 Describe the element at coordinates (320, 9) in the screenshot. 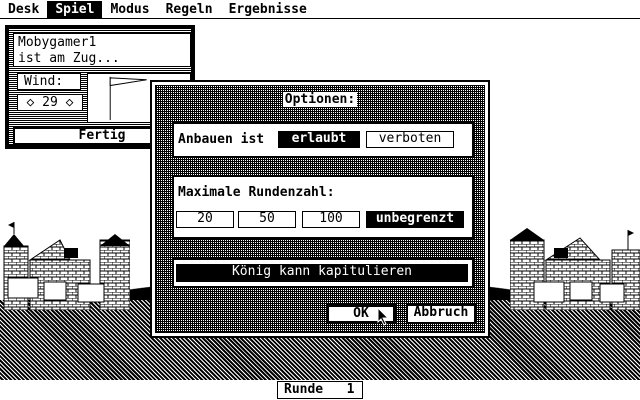

I see `menu-bar: Desk Spiel Modus Regeln Ergebnisse` at that location.